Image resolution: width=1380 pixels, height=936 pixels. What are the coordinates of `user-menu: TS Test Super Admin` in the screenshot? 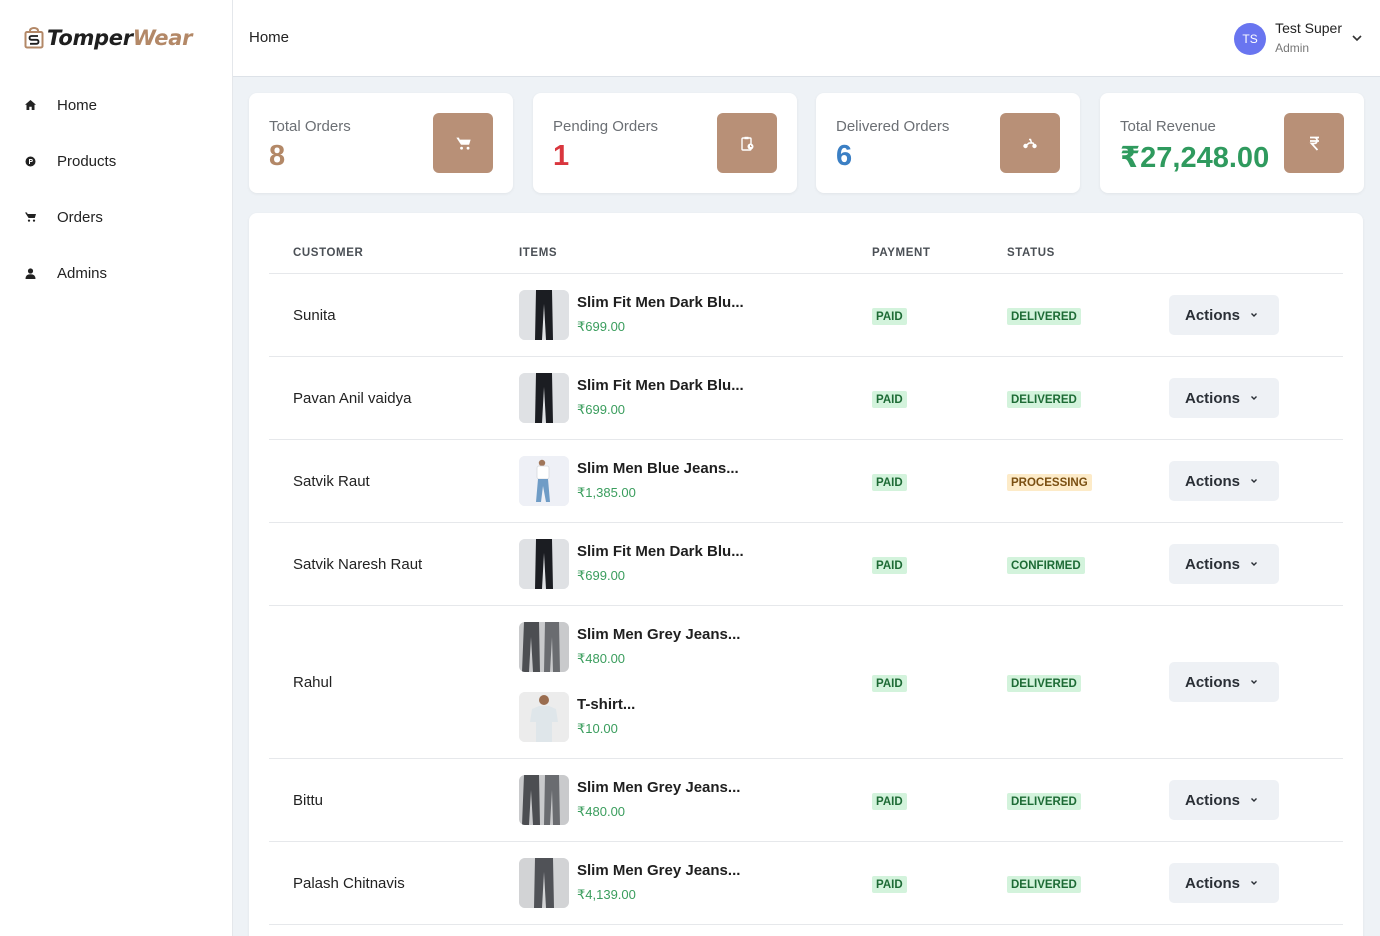 It's located at (1298, 38).